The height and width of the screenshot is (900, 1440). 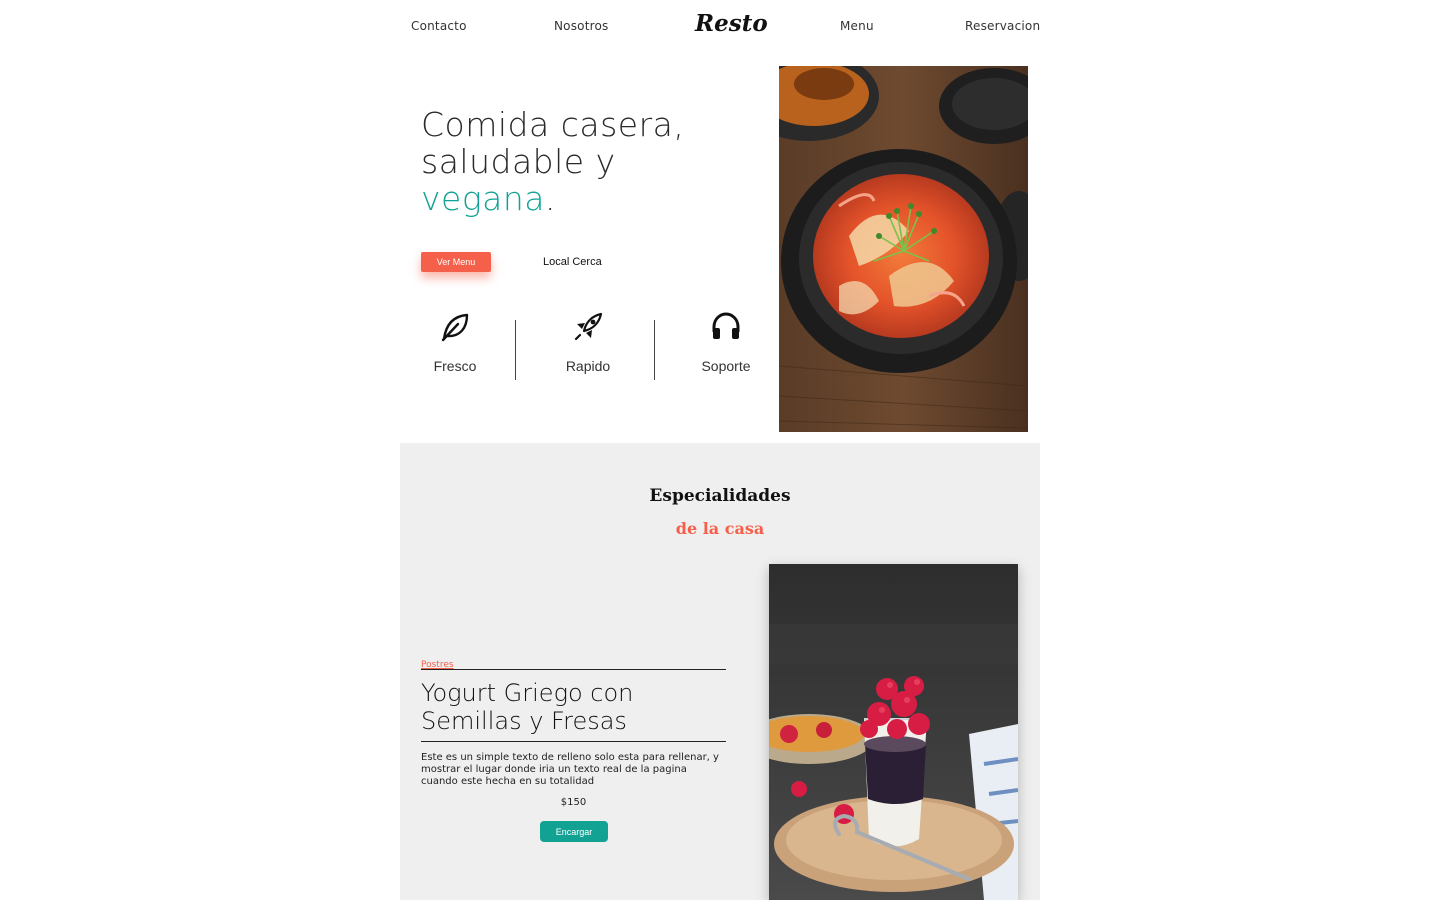 What do you see at coordinates (483, 198) in the screenshot?
I see `hero-title-accent: vegana` at bounding box center [483, 198].